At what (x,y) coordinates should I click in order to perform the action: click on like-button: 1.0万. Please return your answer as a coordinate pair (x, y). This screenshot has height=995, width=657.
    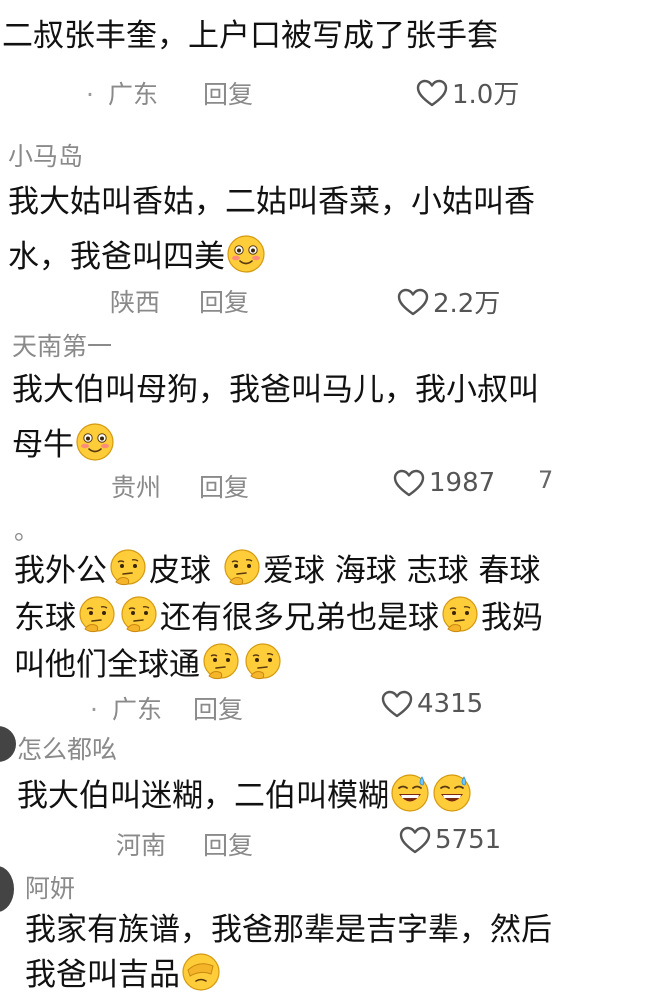
    Looking at the image, I should click on (467, 92).